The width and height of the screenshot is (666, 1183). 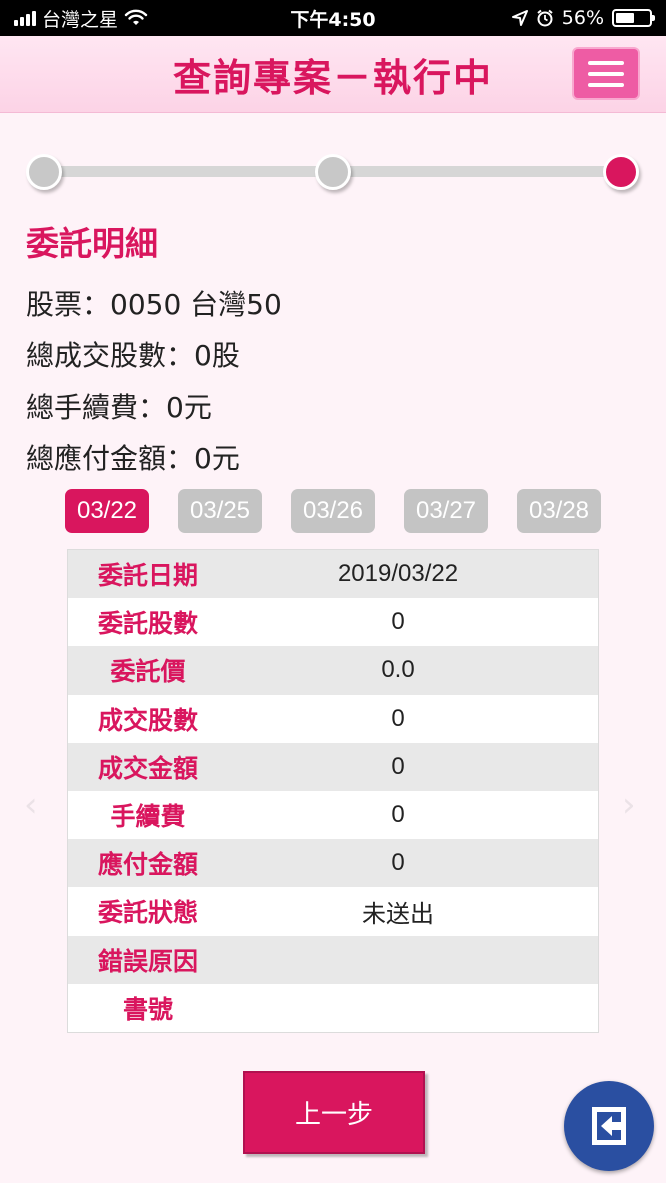 What do you see at coordinates (398, 574) in the screenshot?
I see `row-value: 2019/03/22` at bounding box center [398, 574].